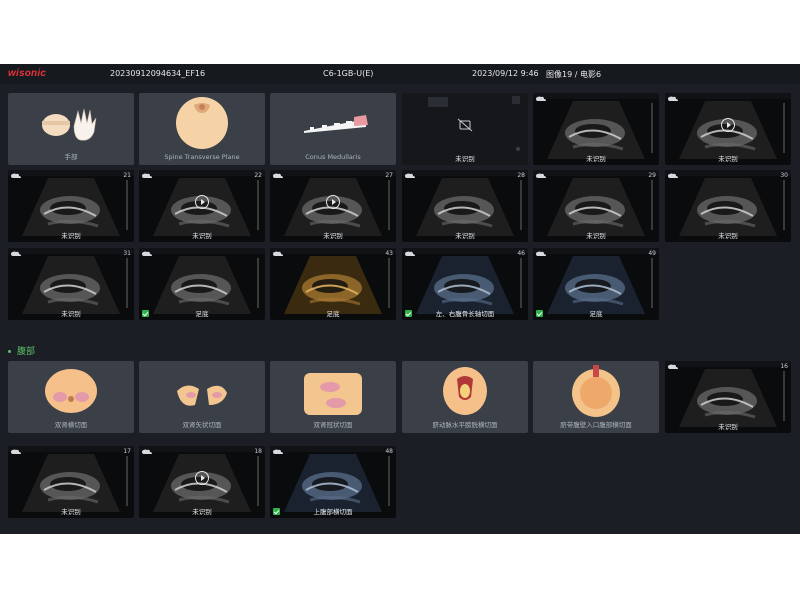 Image resolution: width=800 pixels, height=600 pixels. What do you see at coordinates (71, 206) in the screenshot?
I see `thumbnail-t7: 未识别 21` at bounding box center [71, 206].